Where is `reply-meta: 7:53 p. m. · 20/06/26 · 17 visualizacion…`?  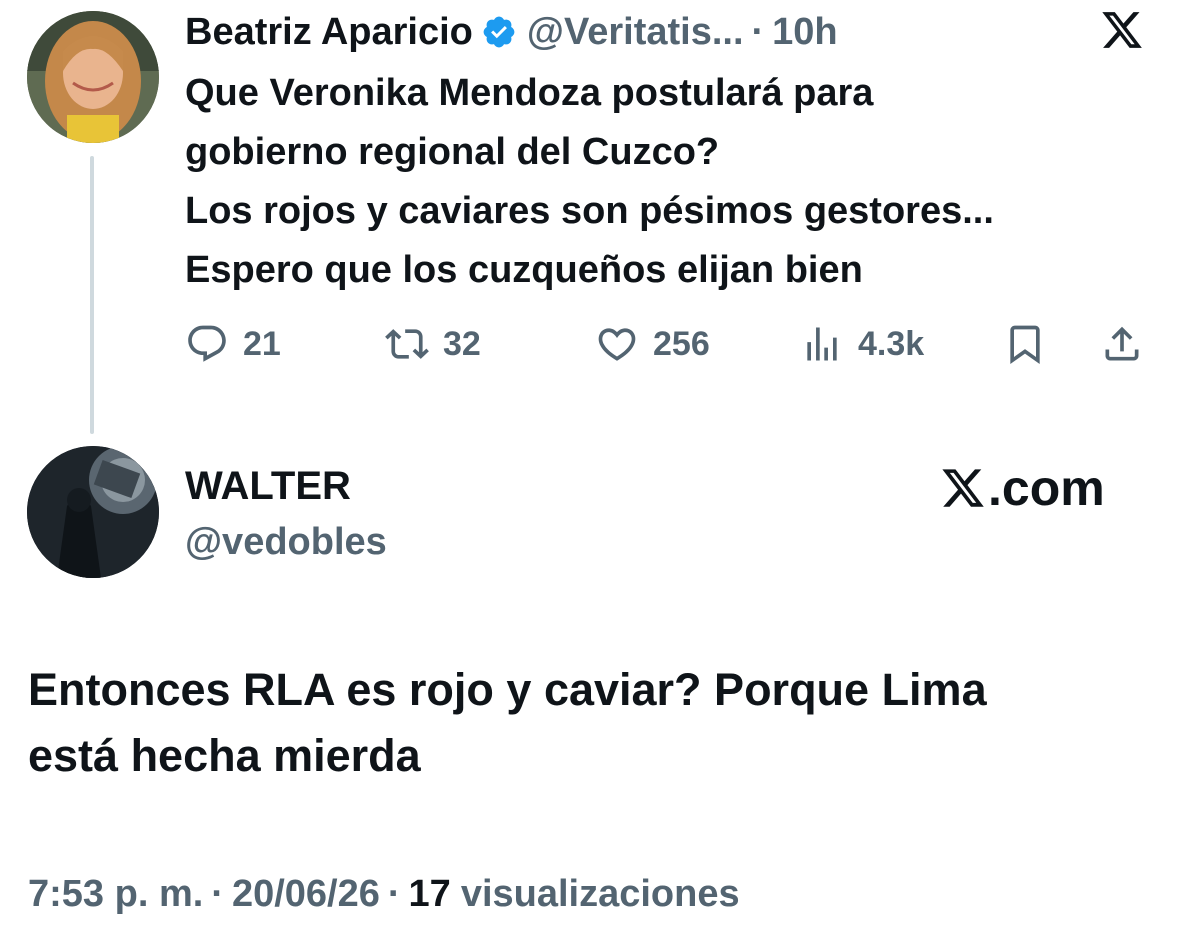 reply-meta: 7:53 p. m. · 20/06/26 · 17 visualizacion… is located at coordinates (384, 894).